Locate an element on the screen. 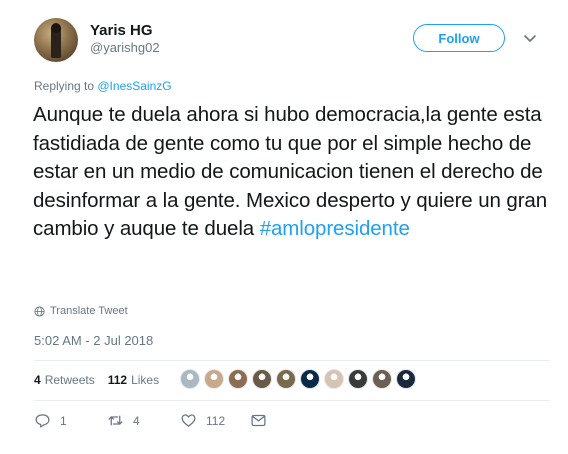  retweets-label: Retweets is located at coordinates (69, 380).